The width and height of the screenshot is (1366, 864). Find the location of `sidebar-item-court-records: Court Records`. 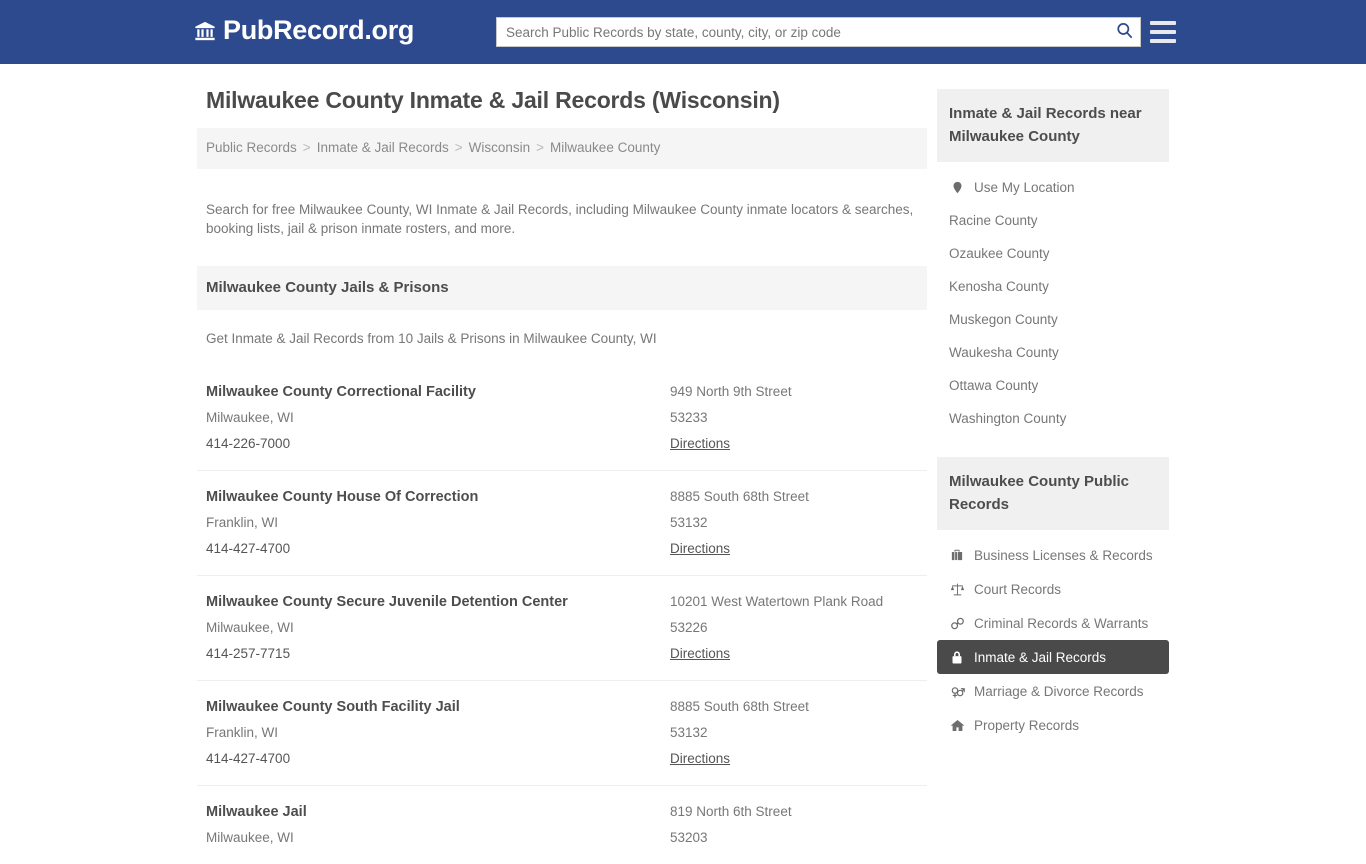

sidebar-item-court-records: Court Records is located at coordinates (1053, 589).